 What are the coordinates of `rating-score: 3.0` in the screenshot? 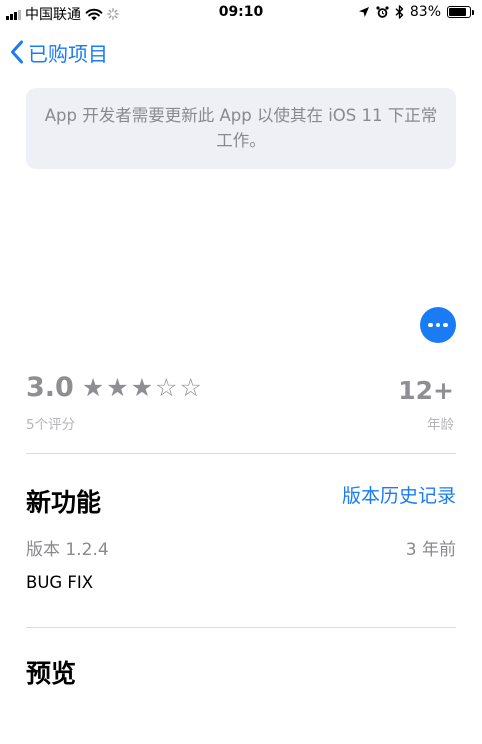 It's located at (50, 387).